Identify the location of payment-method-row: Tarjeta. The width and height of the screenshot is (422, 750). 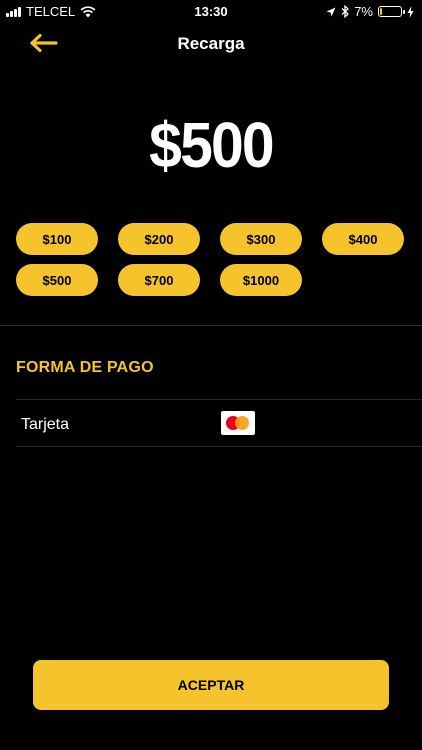
(219, 423).